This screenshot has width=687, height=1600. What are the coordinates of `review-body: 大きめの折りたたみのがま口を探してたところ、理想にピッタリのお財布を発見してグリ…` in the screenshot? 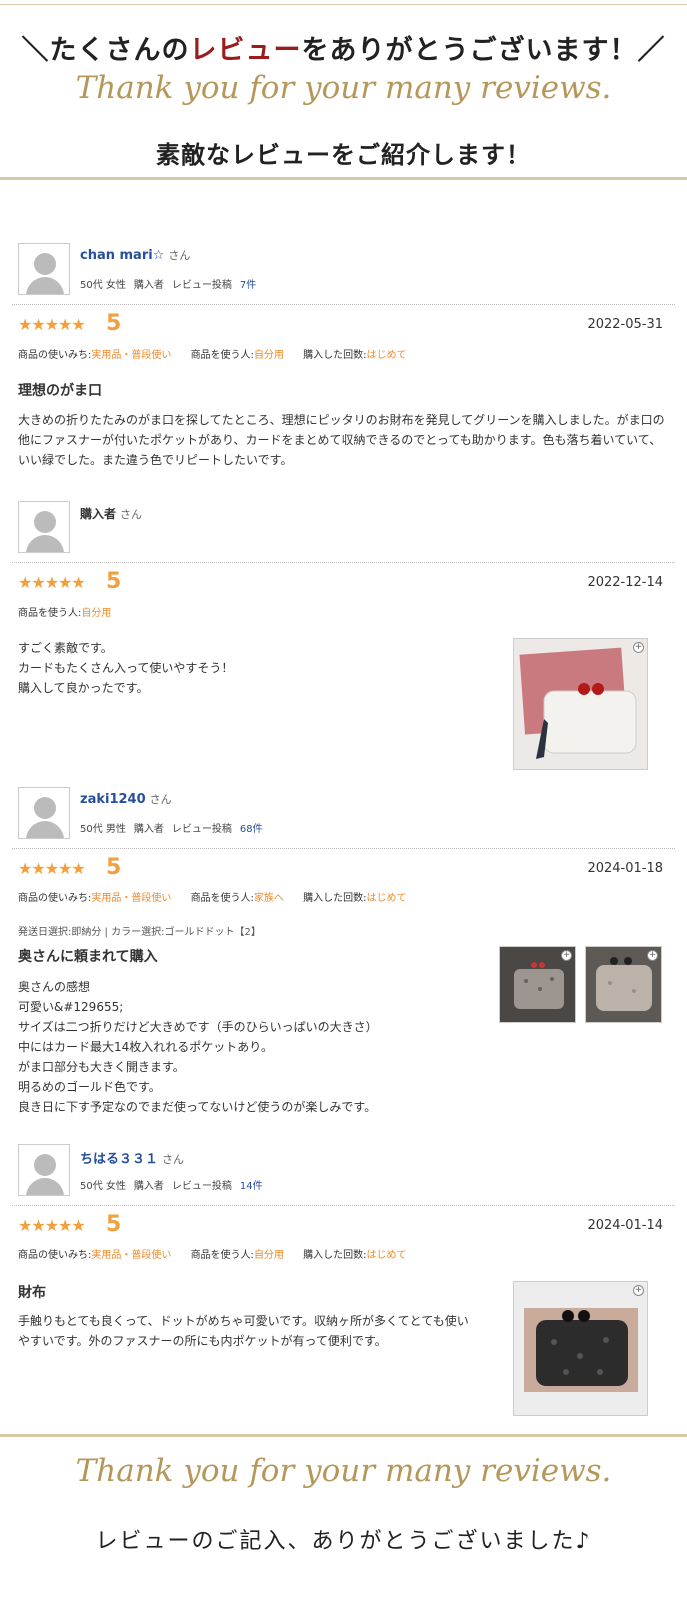 It's located at (341, 440).